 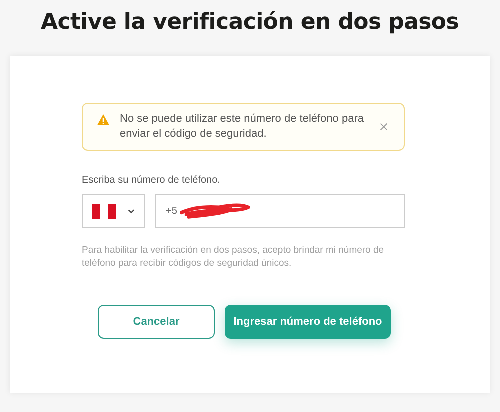 I want to click on close-icon, so click(x=384, y=127).